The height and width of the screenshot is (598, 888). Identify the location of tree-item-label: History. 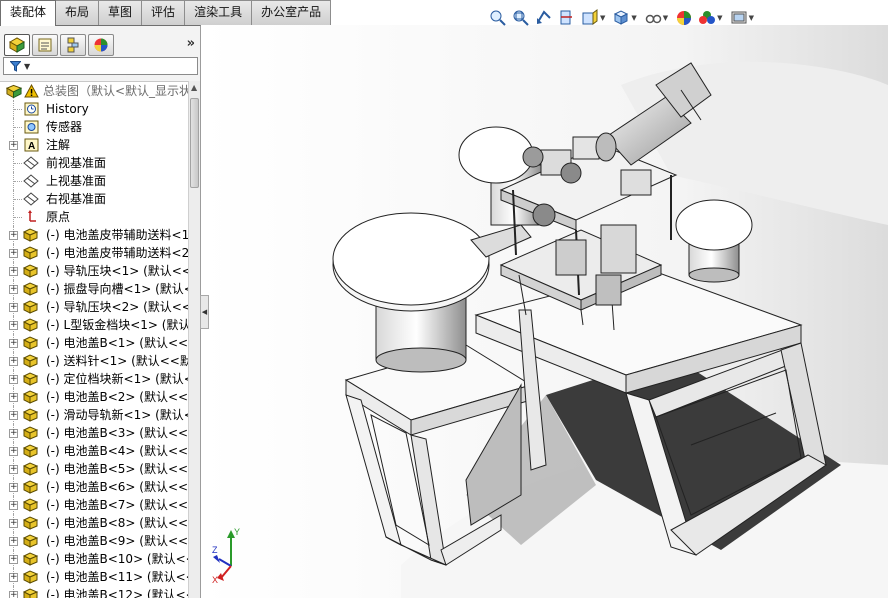
(67, 109).